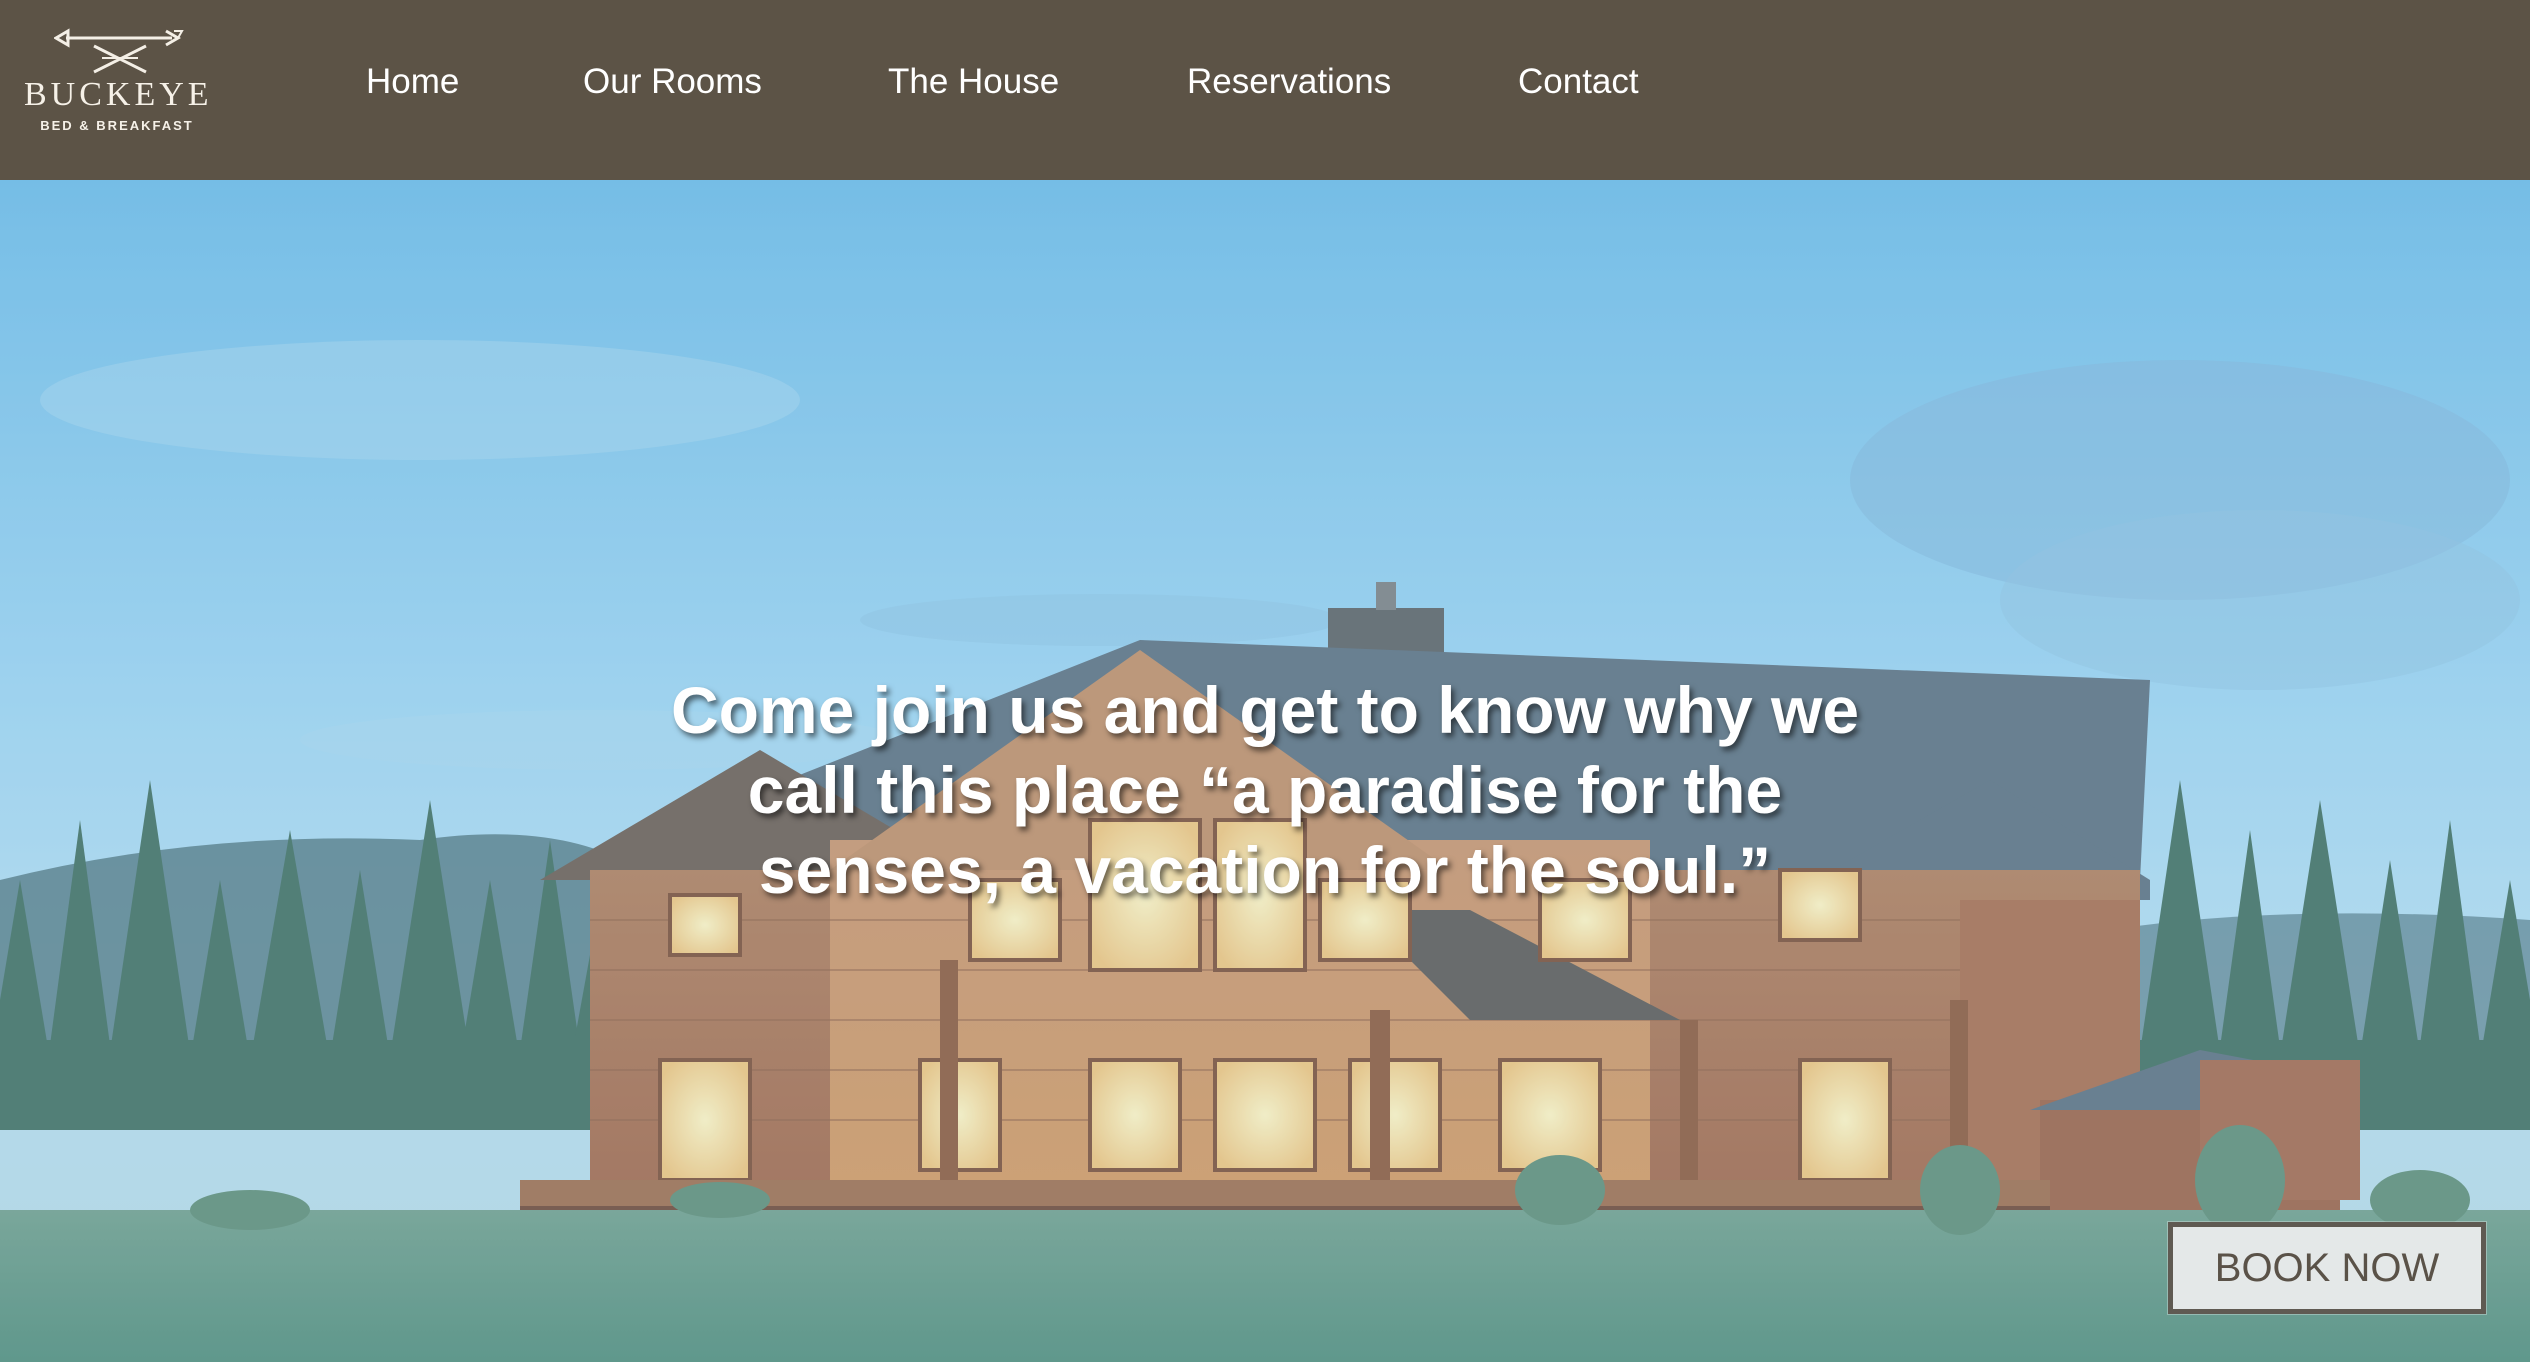 The height and width of the screenshot is (1362, 2530). Describe the element at coordinates (117, 125) in the screenshot. I see `logo-subtitle: BED & BREAKFAST` at that location.